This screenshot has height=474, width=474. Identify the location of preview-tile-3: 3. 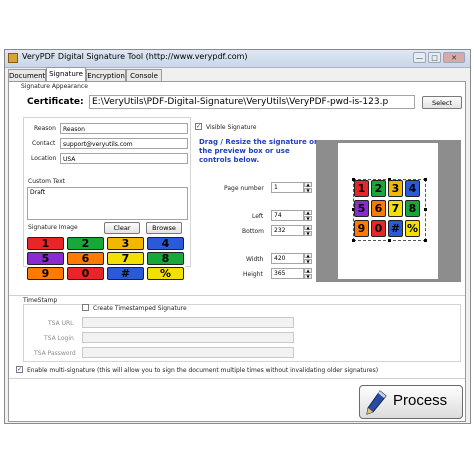
(395, 188).